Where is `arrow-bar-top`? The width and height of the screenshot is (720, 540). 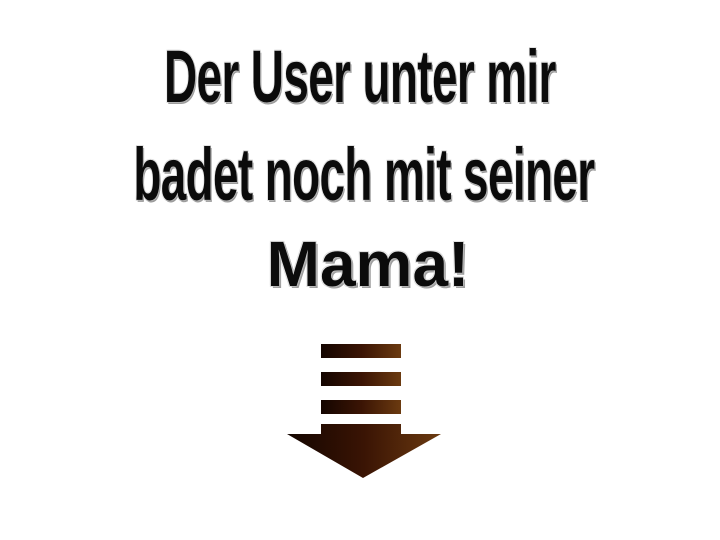
arrow-bar-top is located at coordinates (361, 351).